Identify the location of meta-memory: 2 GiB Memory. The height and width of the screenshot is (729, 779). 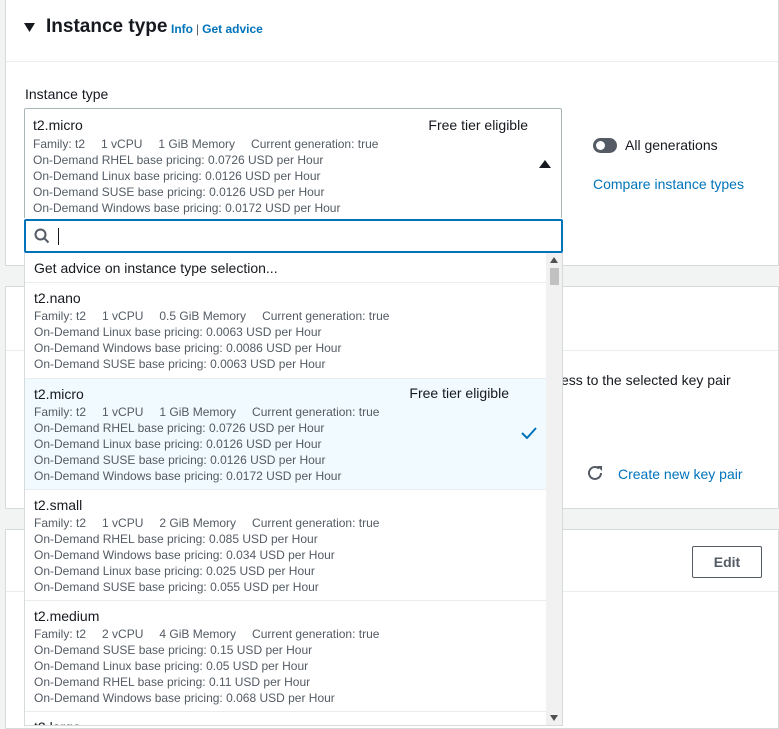
(198, 523).